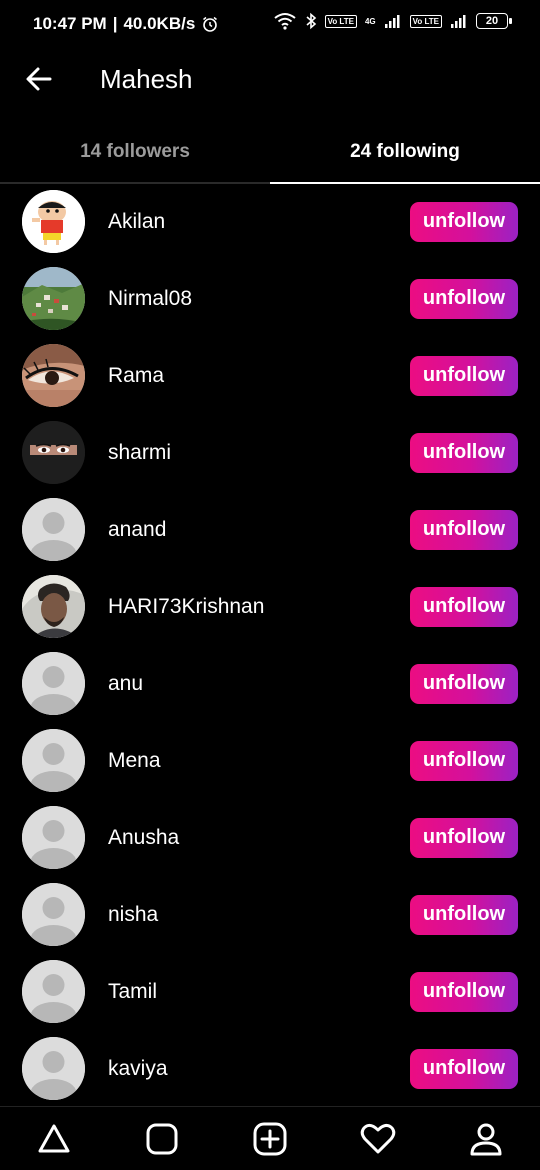  What do you see at coordinates (340, 21) in the screenshot?
I see `volte-badge-1: Vo LTE` at bounding box center [340, 21].